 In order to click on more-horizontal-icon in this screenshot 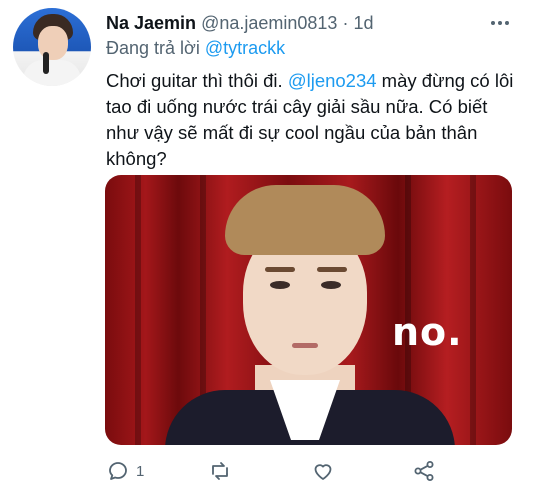, I will do `click(500, 23)`.